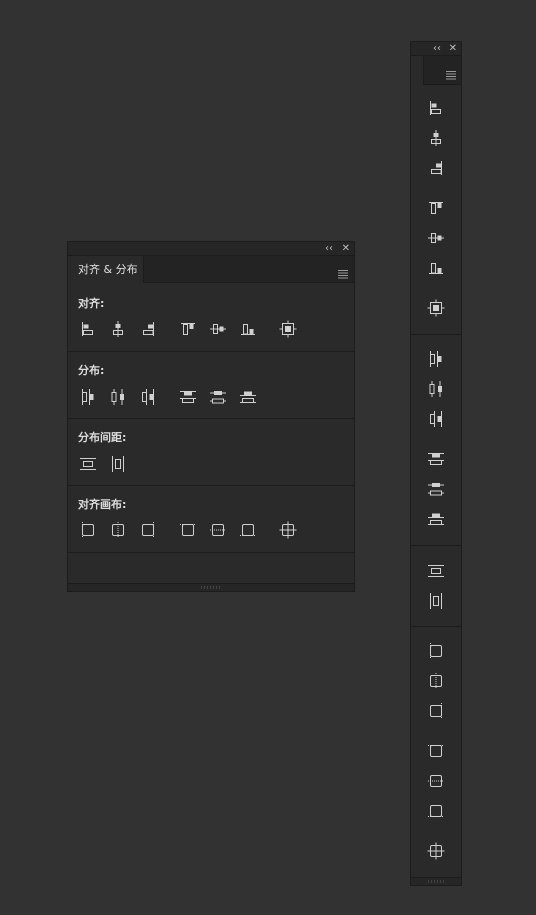  I want to click on strip-align-canvas-right-icon, so click(436, 711).